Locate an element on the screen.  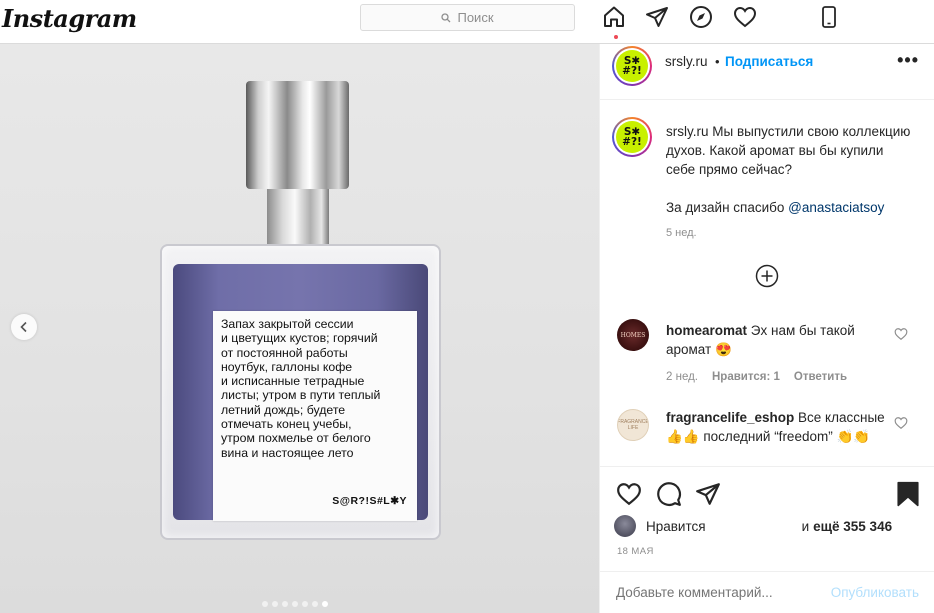
post-actions is located at coordinates (767, 492).